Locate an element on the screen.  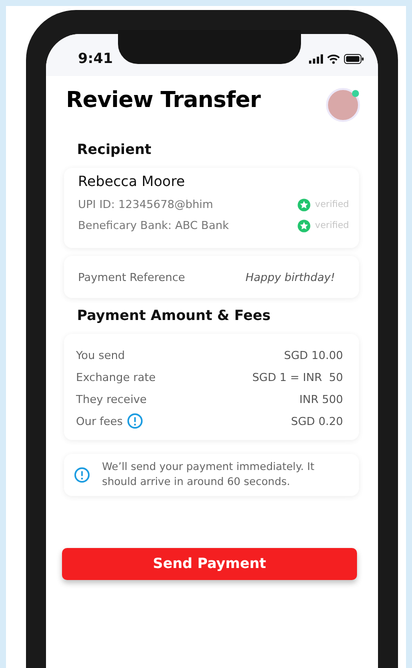
signal-icon is located at coordinates (316, 59).